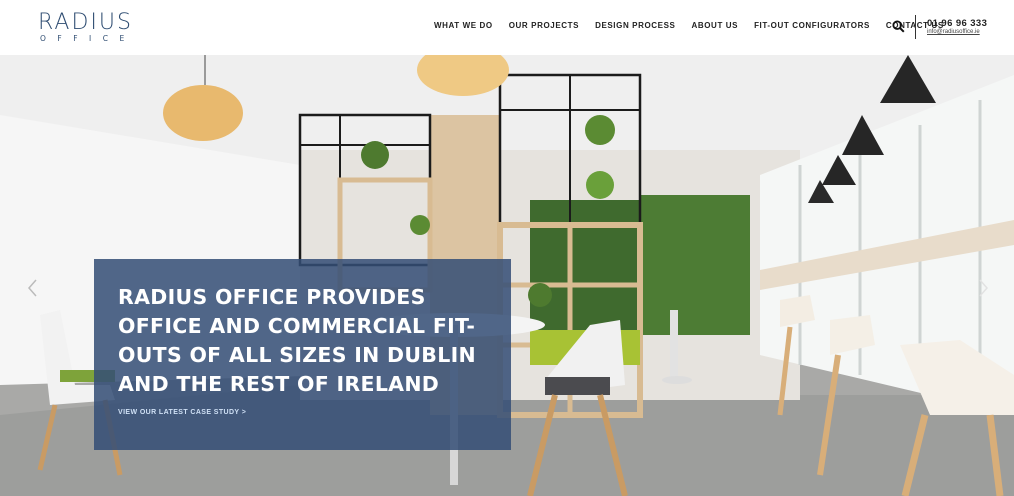  What do you see at coordinates (812, 25) in the screenshot?
I see `nav-item-fit-out-configurators: FIT-OUT CONFIGURATORS` at bounding box center [812, 25].